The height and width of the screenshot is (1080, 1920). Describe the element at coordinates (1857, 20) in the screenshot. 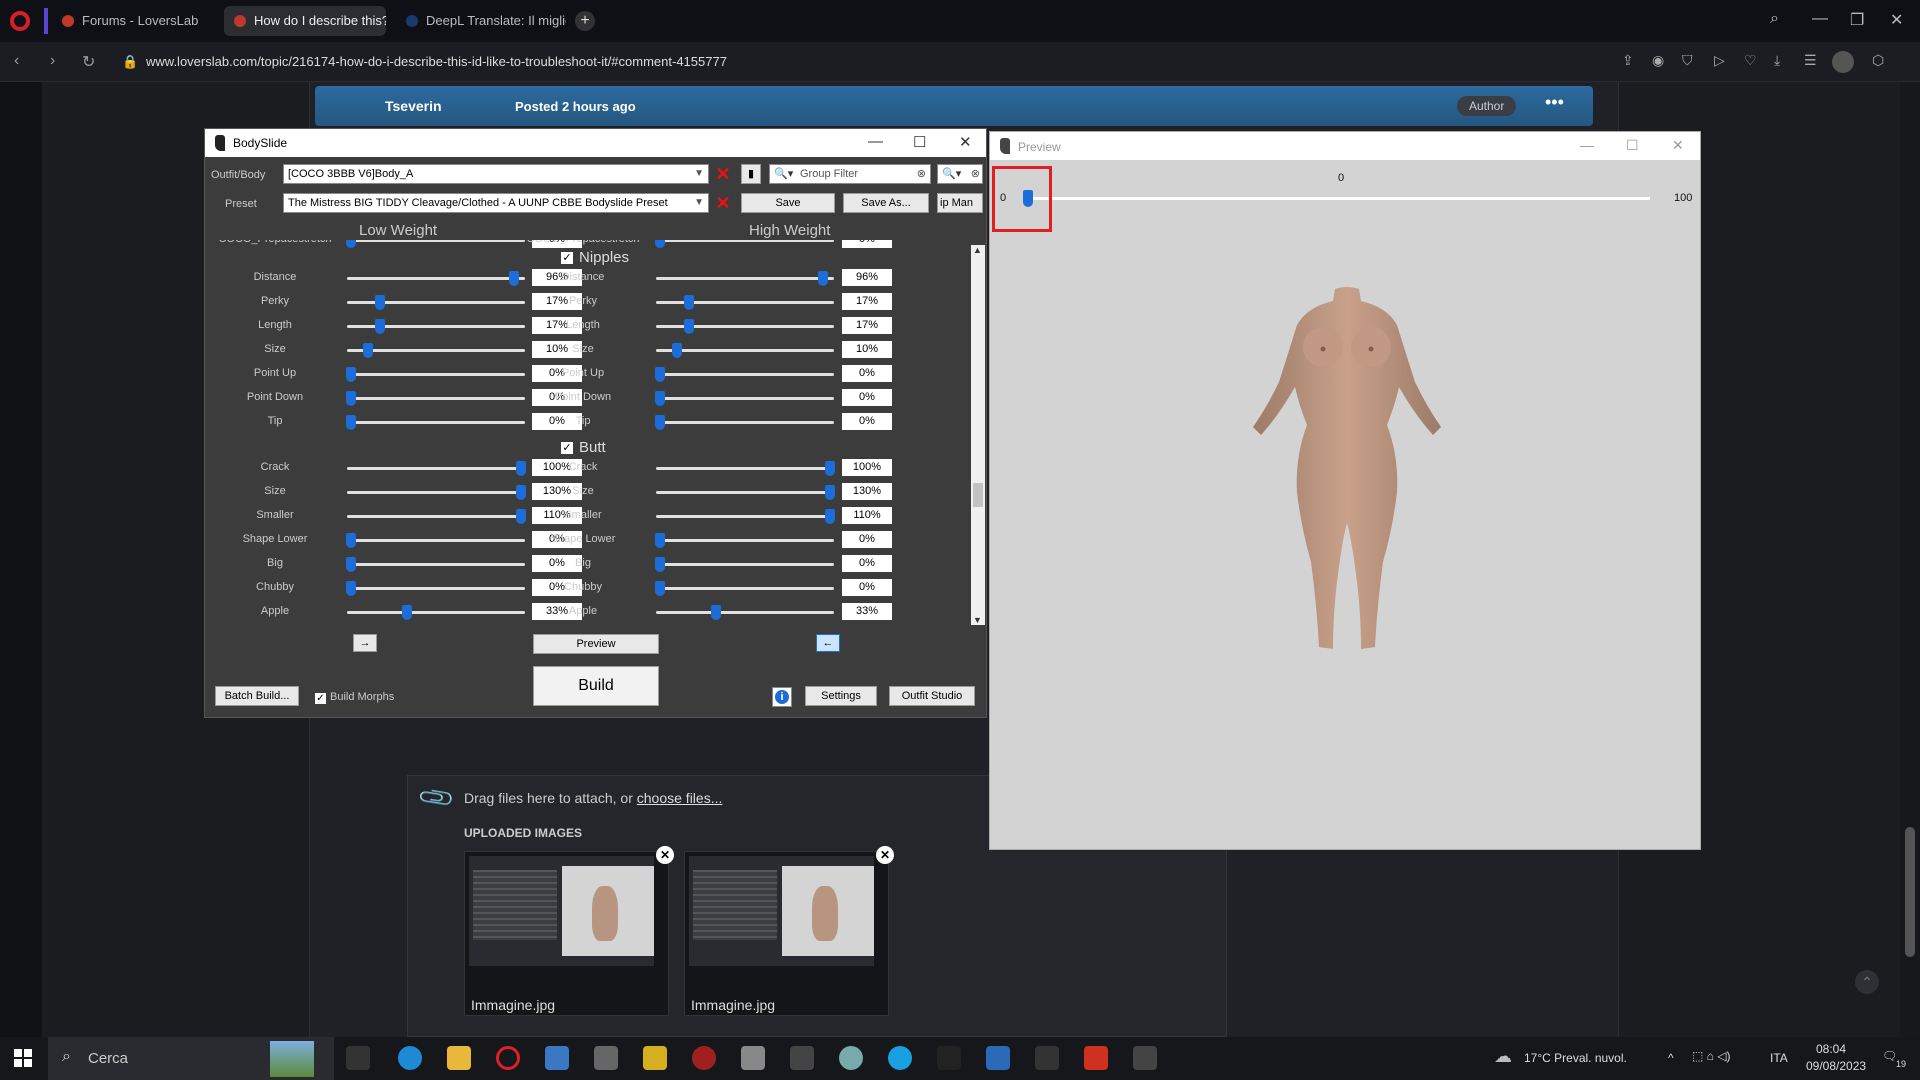

I see `restore-icon: ❐` at that location.